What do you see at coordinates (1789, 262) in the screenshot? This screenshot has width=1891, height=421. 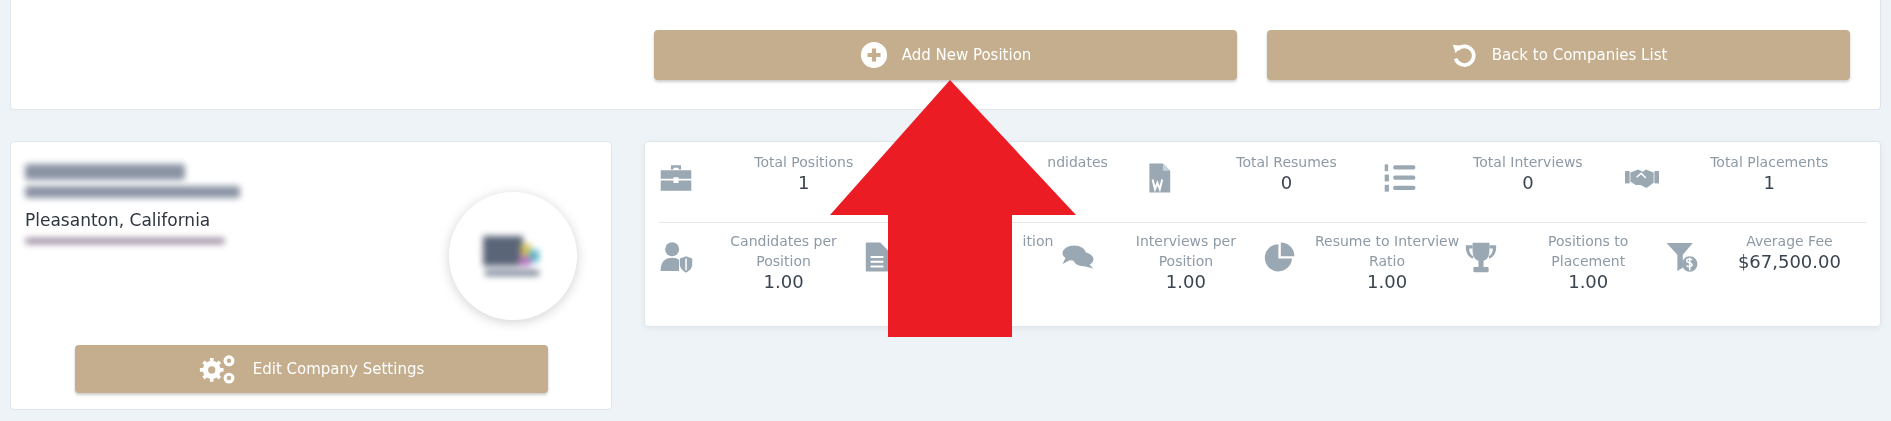 I see `stat-value: $67,500.00` at bounding box center [1789, 262].